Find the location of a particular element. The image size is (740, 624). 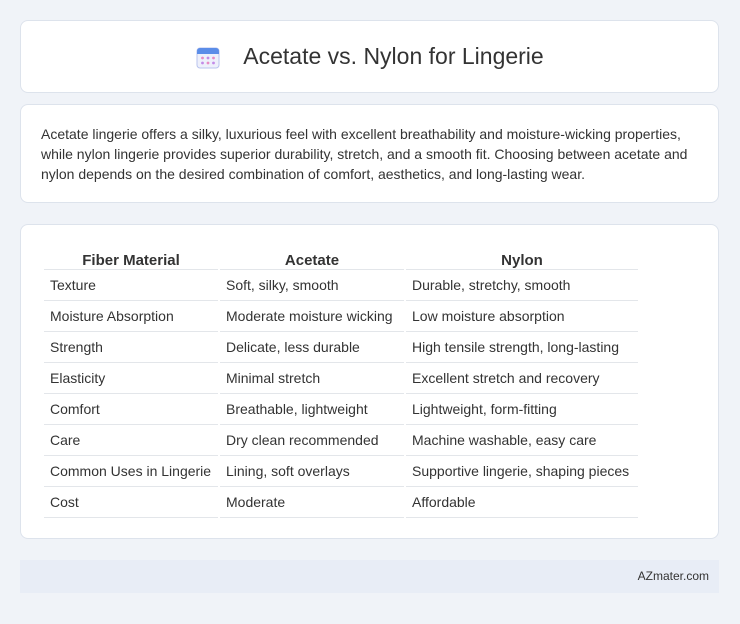

footer: AZmater.com is located at coordinates (369, 576).